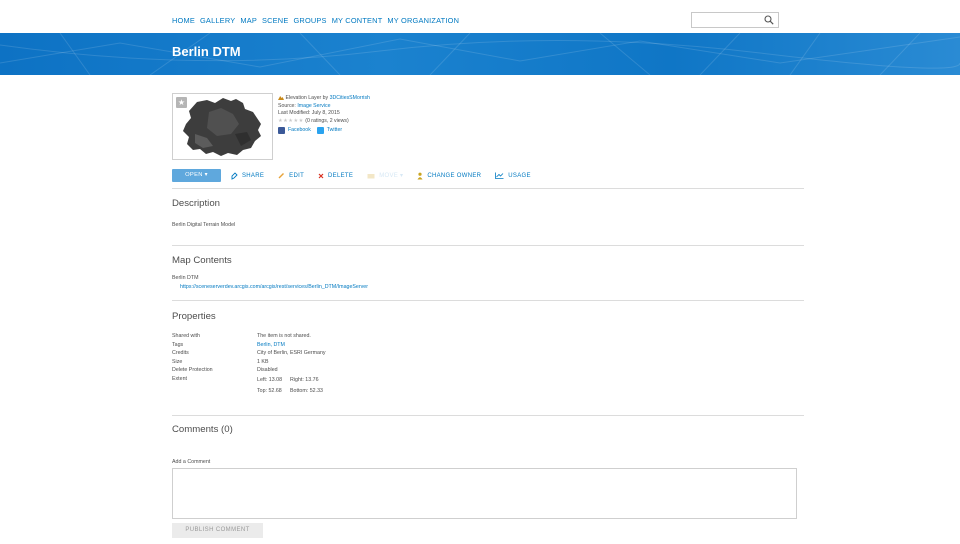 The image size is (960, 544). I want to click on prop-label: Size, so click(177, 361).